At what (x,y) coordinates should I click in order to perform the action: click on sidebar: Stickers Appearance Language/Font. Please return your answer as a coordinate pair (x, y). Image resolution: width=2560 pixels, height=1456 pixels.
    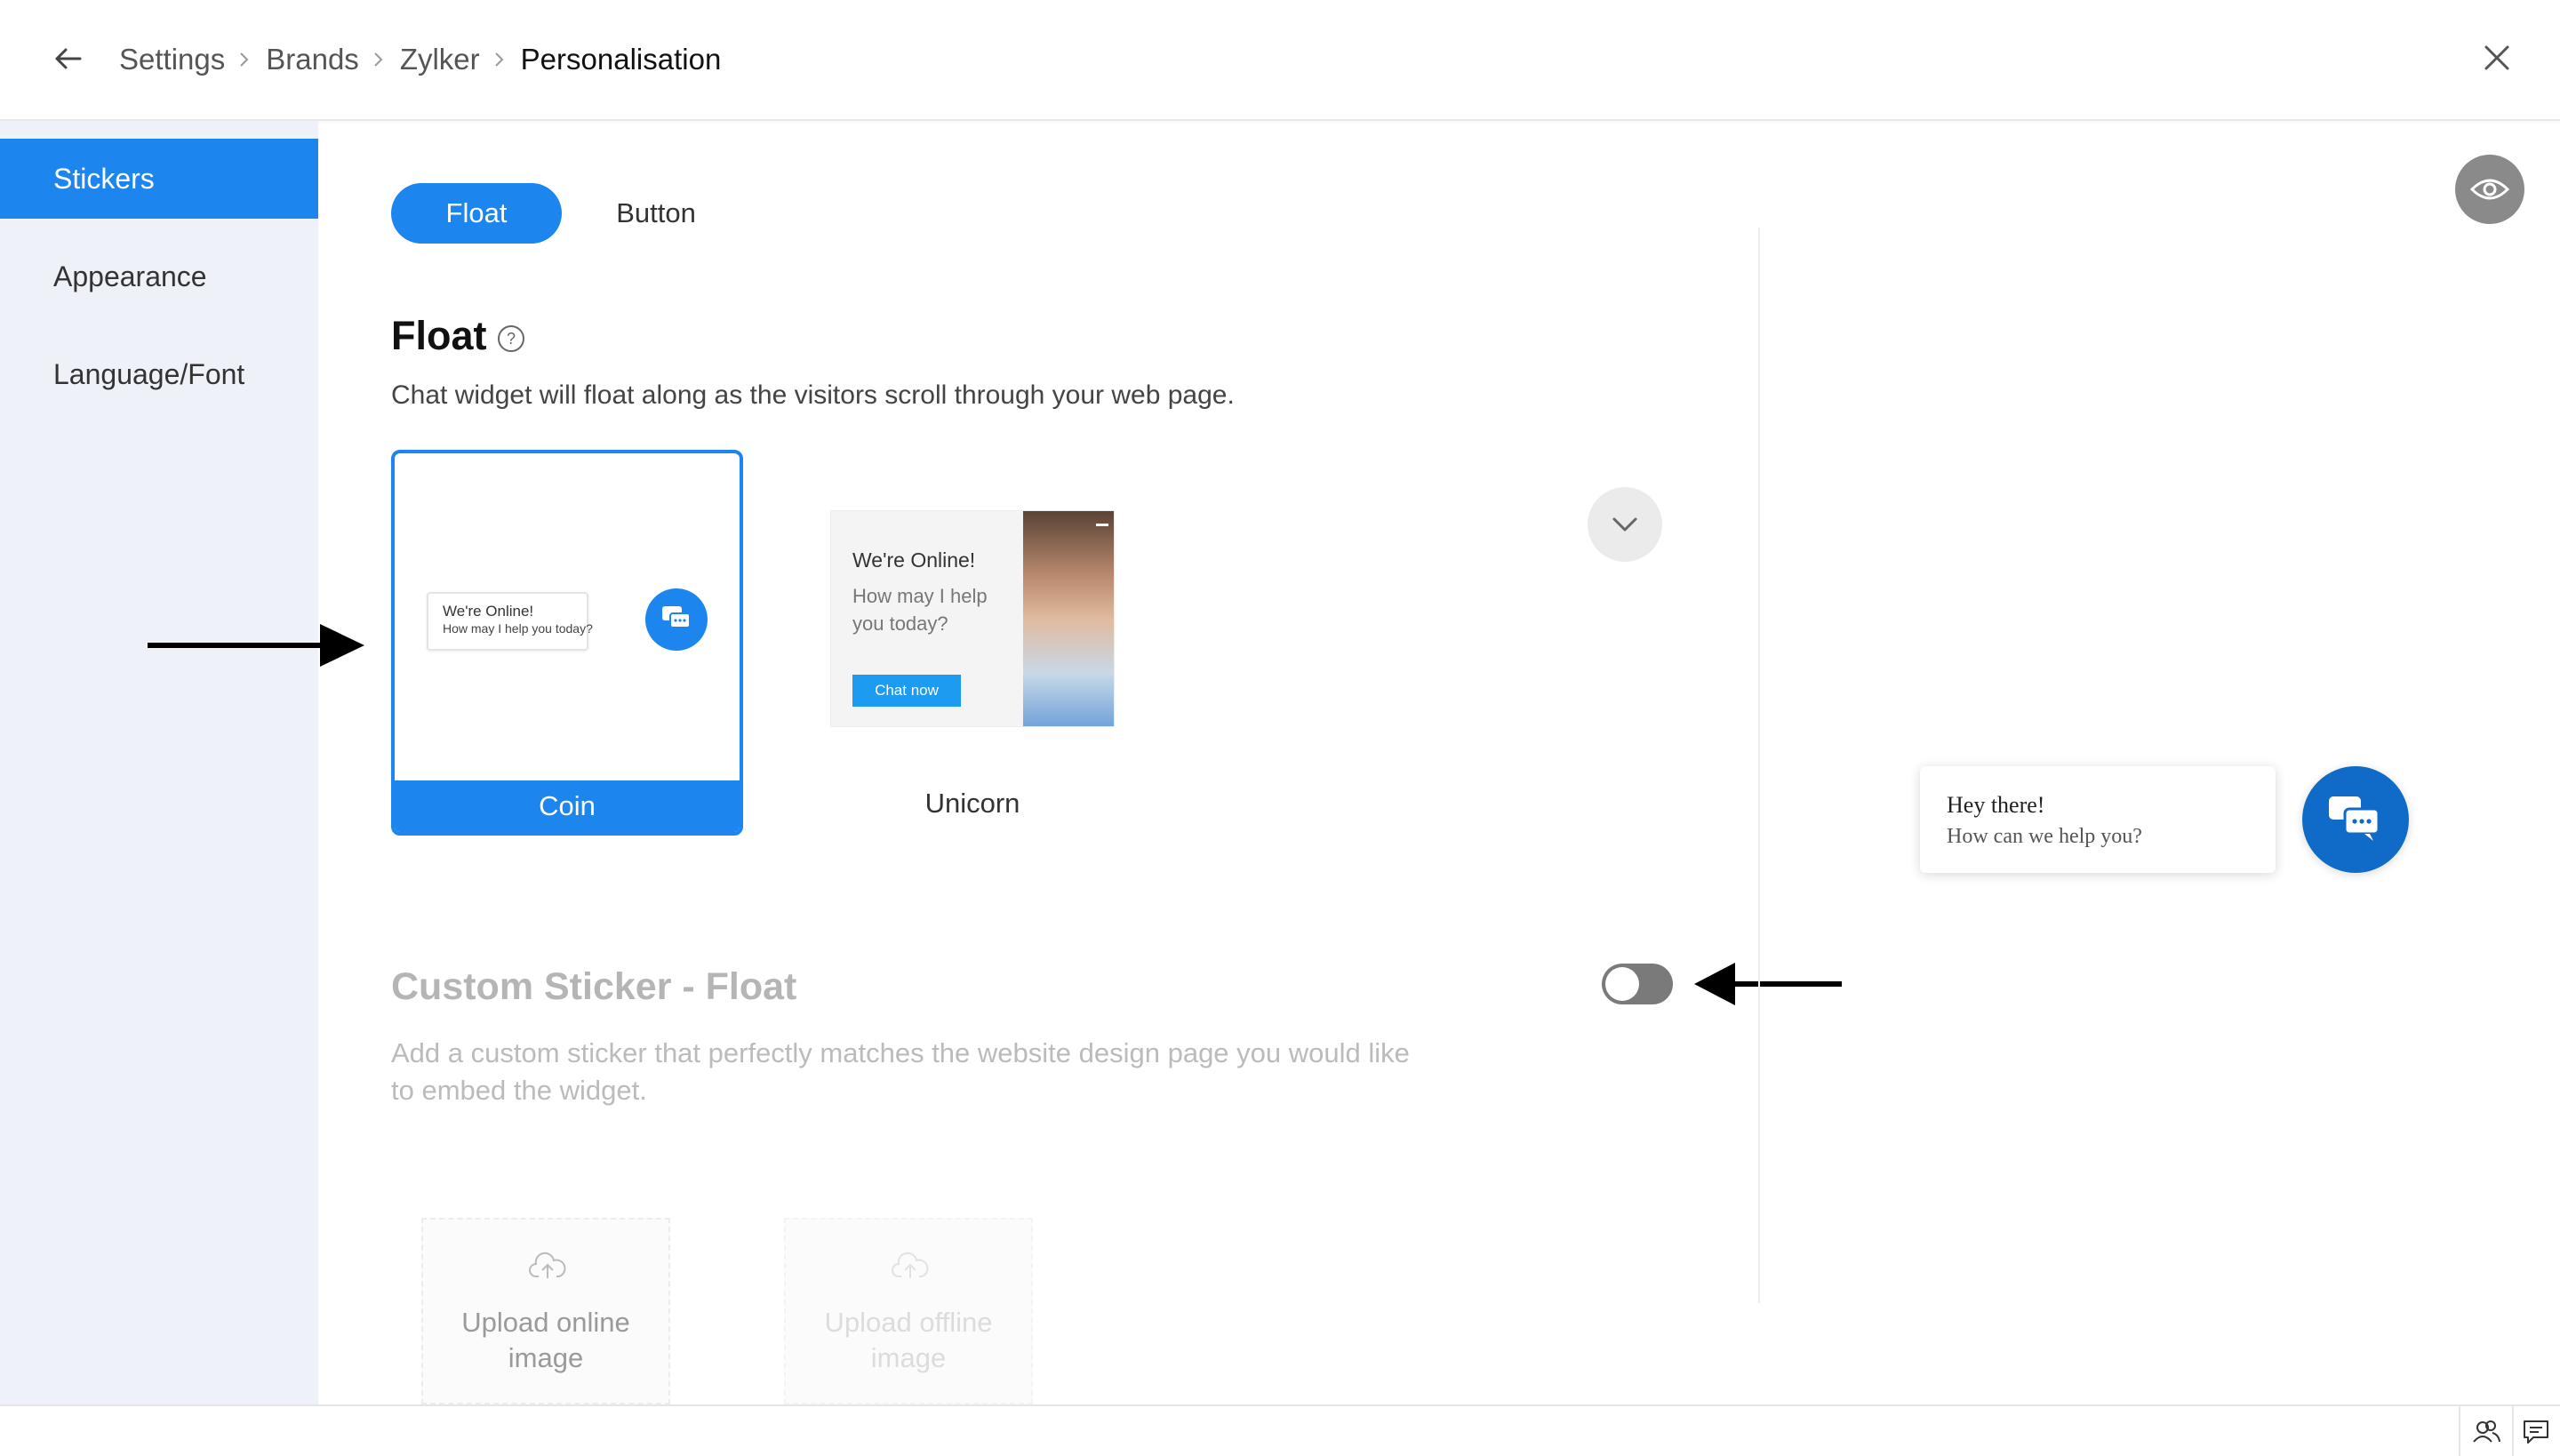
    Looking at the image, I should click on (159, 762).